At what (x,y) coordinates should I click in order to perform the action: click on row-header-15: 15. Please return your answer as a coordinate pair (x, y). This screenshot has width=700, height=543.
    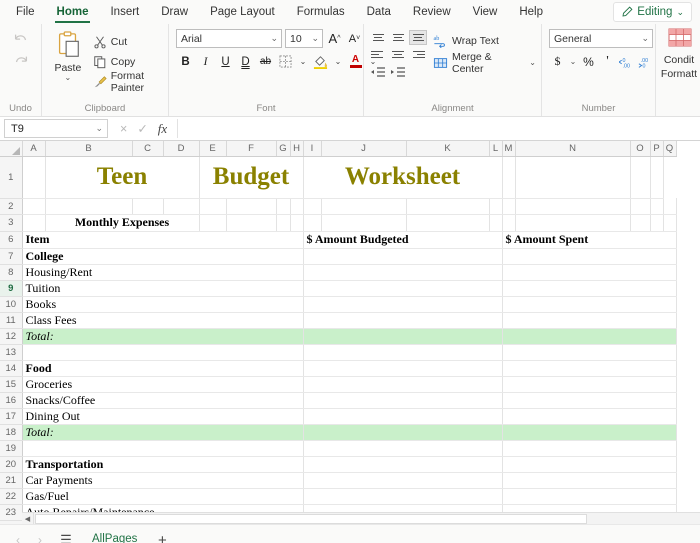
    Looking at the image, I should click on (11, 384).